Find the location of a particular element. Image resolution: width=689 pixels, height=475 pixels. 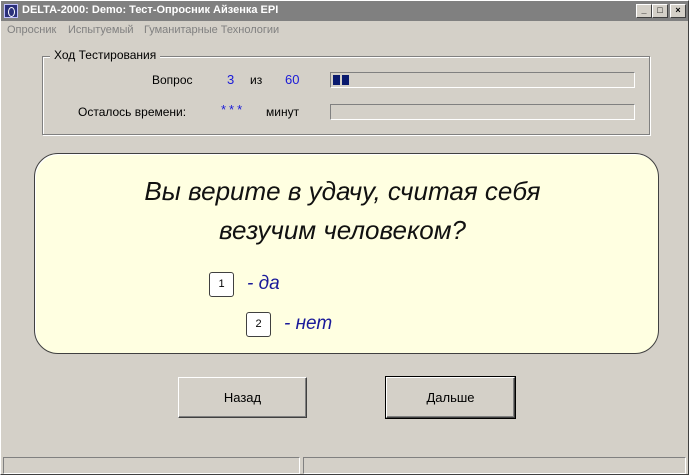

time-unit-label: минут is located at coordinates (283, 112).